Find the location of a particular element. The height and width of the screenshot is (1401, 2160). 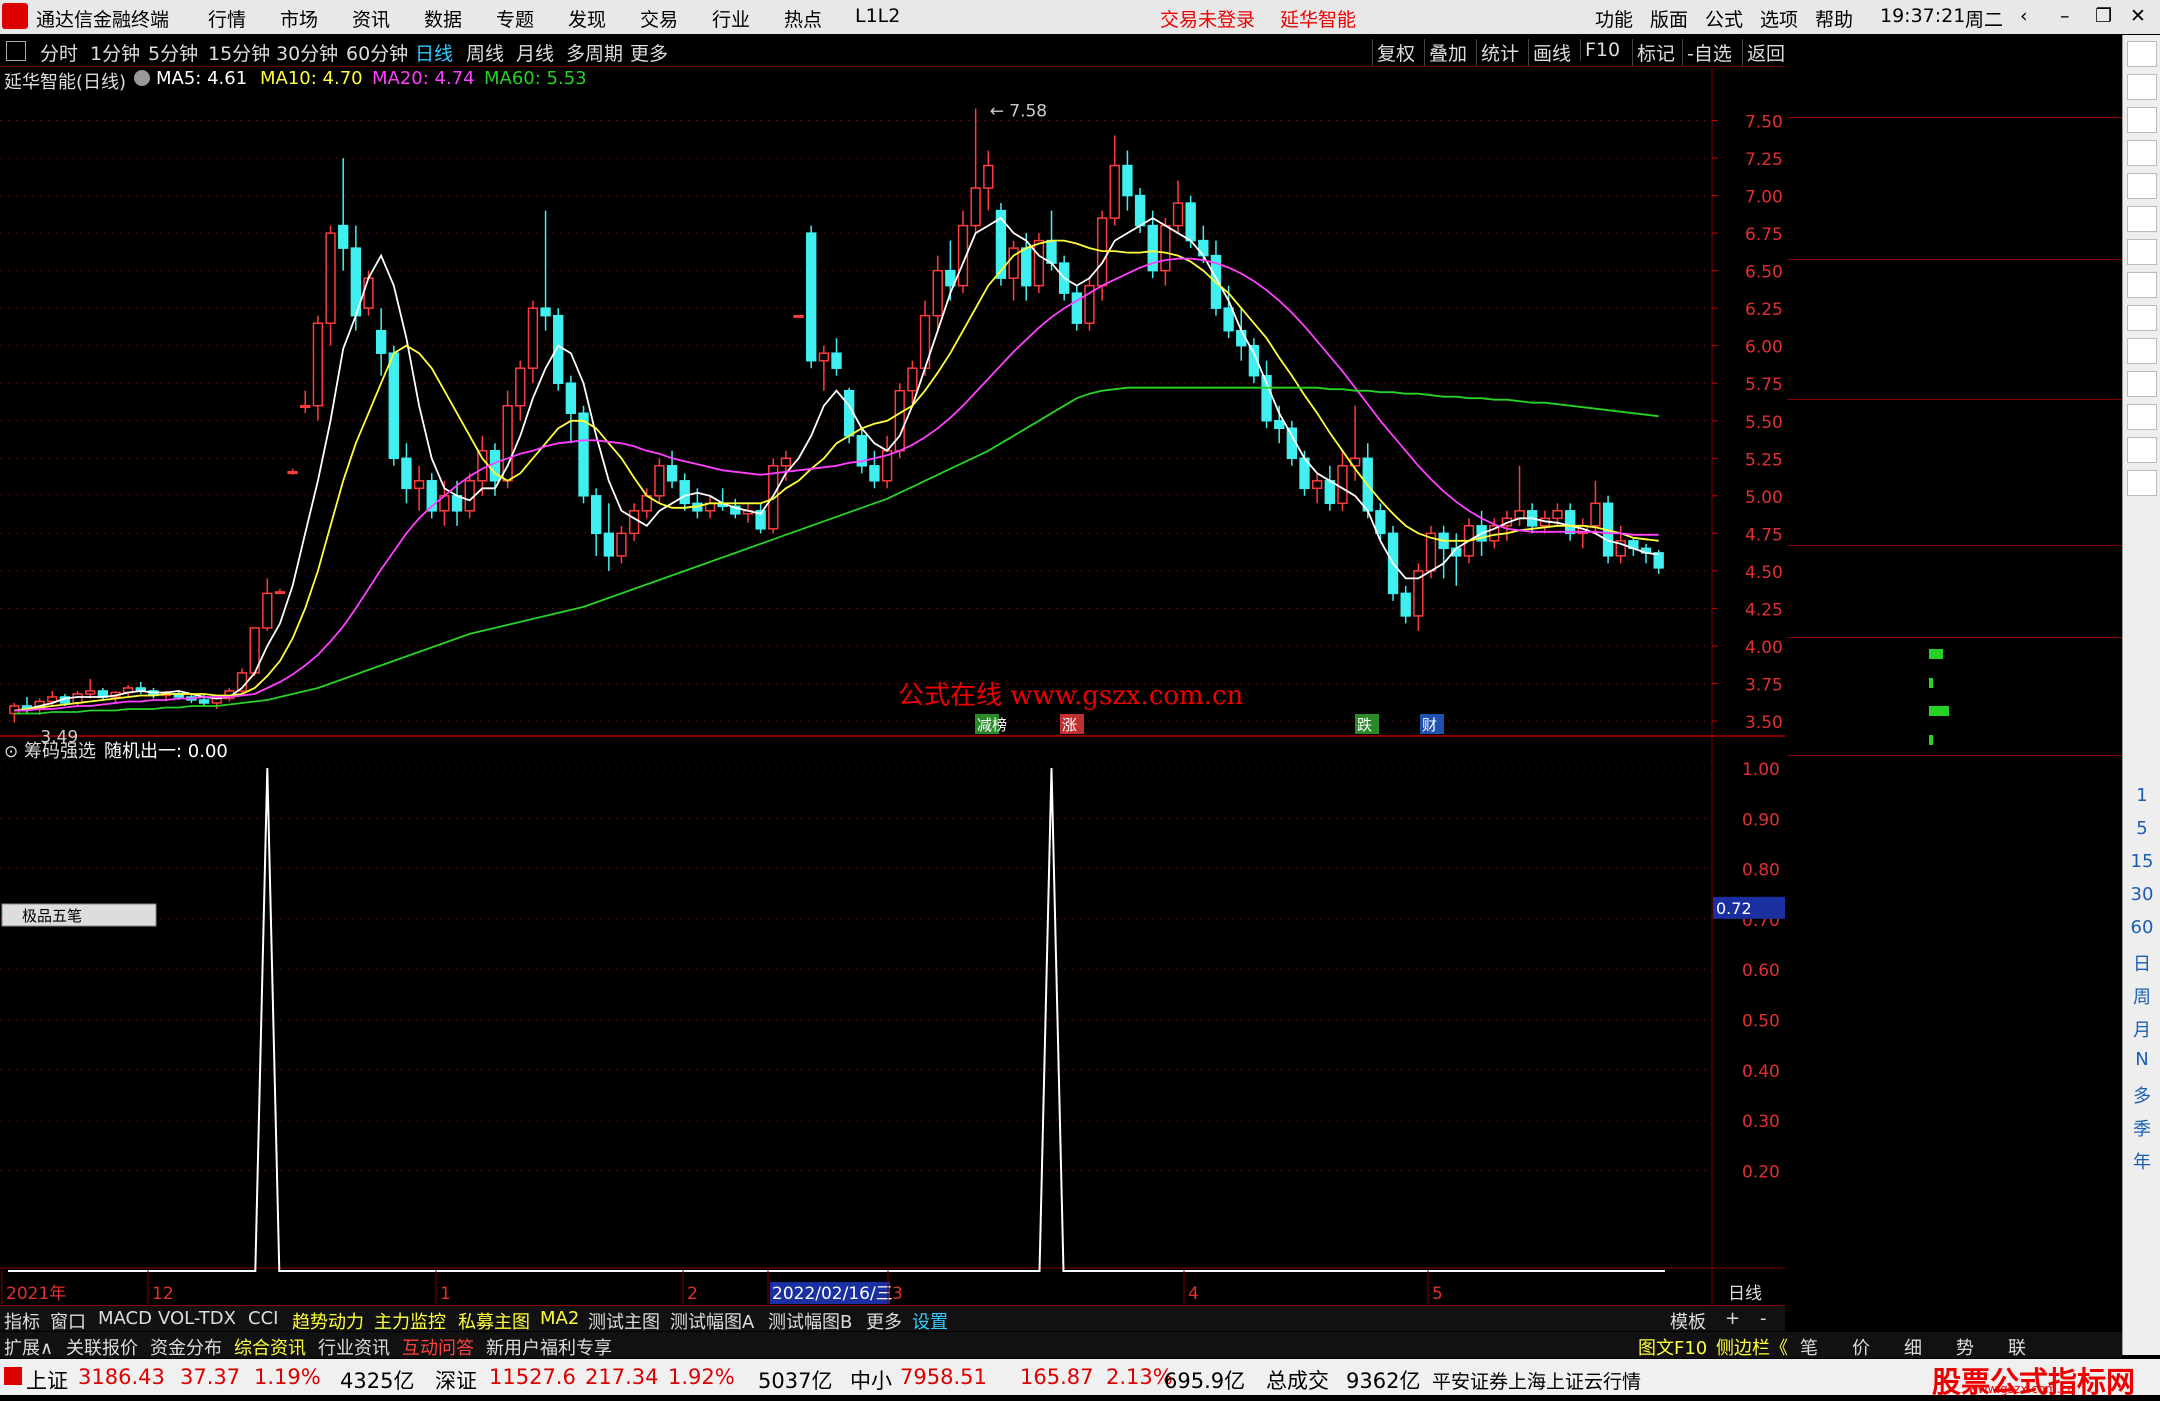

down-arrow-icon is located at coordinates (2142, 120).